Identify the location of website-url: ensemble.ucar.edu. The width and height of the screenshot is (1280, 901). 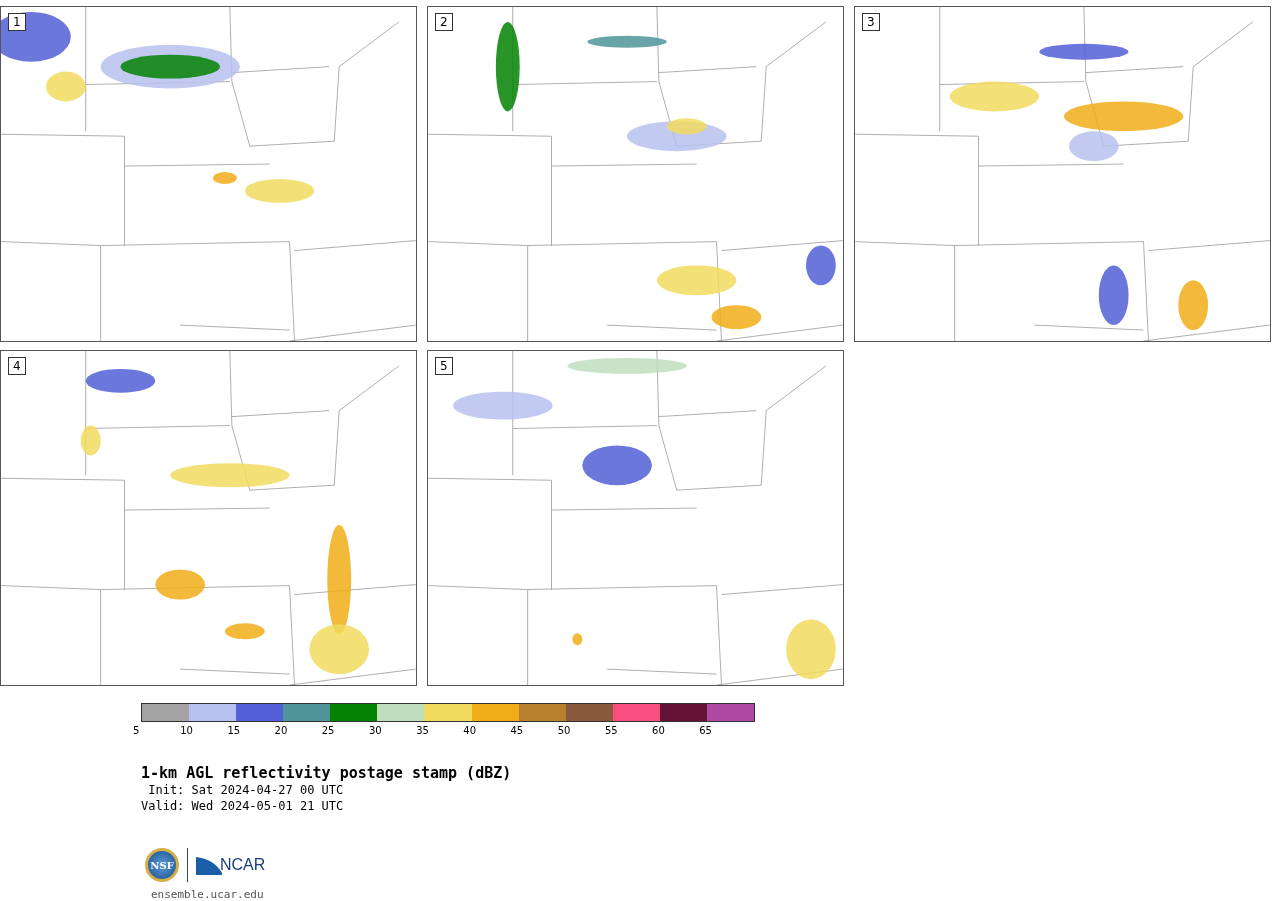
(208, 894).